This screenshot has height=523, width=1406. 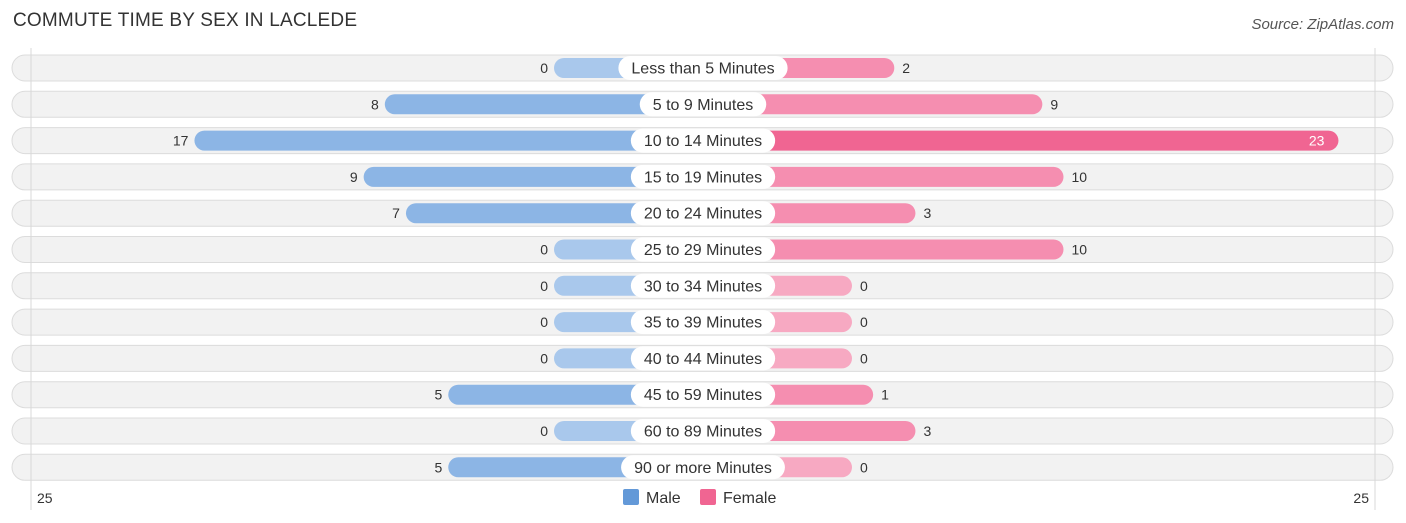 What do you see at coordinates (375, 104) in the screenshot?
I see `male-value-label: 8` at bounding box center [375, 104].